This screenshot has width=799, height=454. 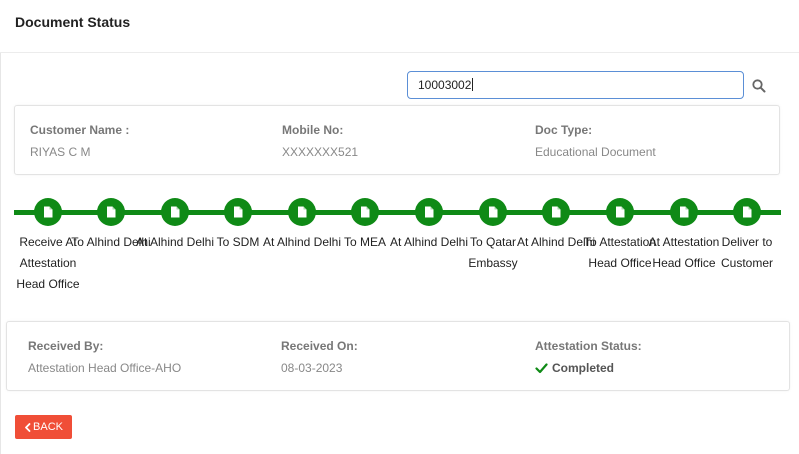 What do you see at coordinates (541, 367) in the screenshot?
I see `check-icon` at bounding box center [541, 367].